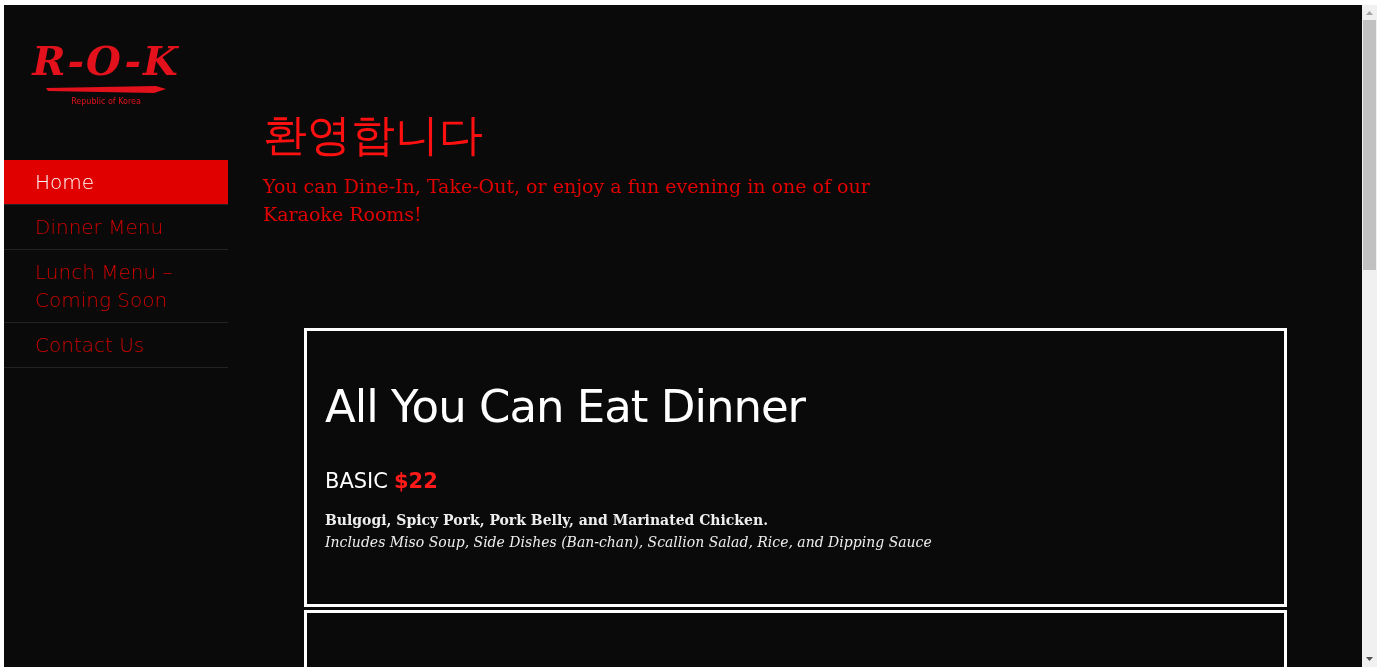 Image resolution: width=1377 pixels, height=667 pixels. Describe the element at coordinates (415, 481) in the screenshot. I see `price: $22` at that location.